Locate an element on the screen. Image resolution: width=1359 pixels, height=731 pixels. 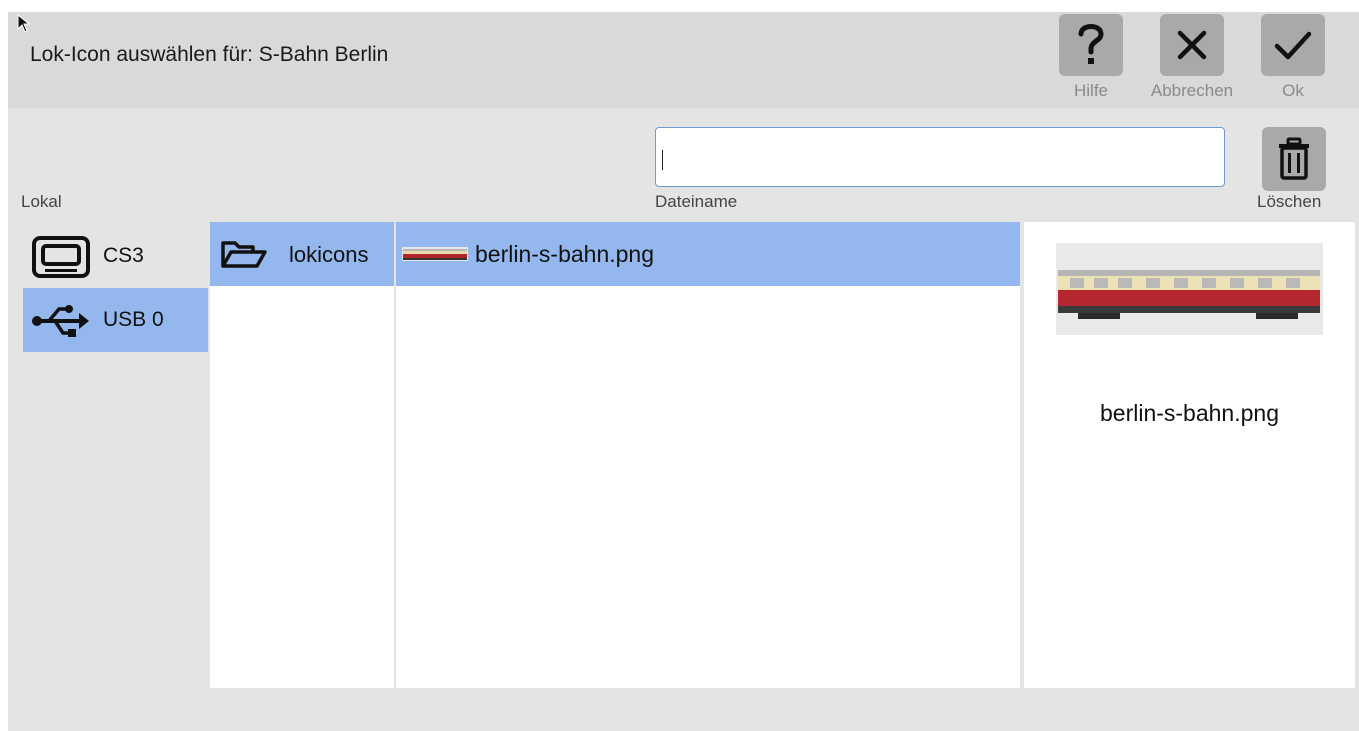
delete-button is located at coordinates (1294, 159).